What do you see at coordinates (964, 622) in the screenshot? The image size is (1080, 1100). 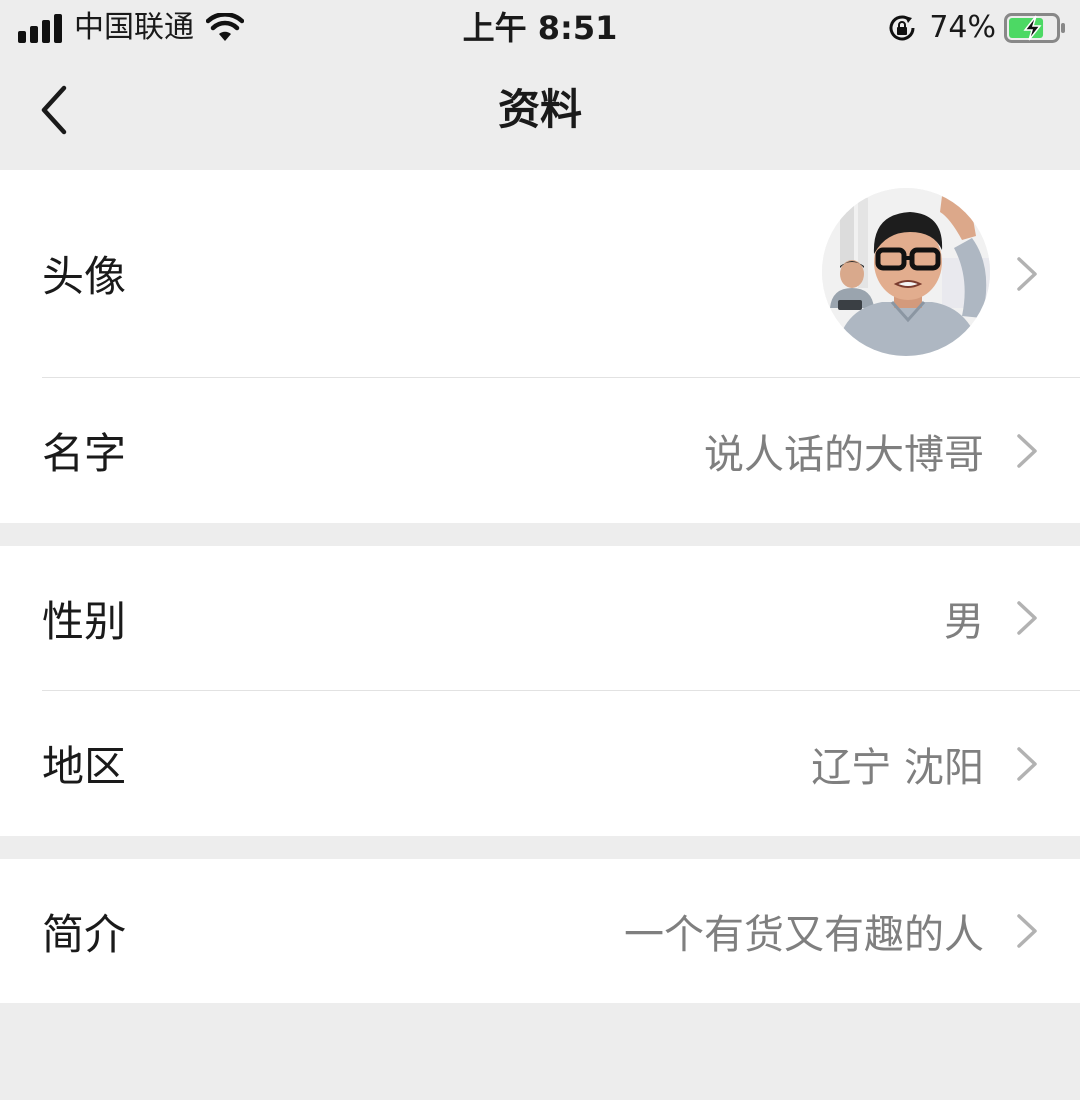 I see `gender-value: 男` at bounding box center [964, 622].